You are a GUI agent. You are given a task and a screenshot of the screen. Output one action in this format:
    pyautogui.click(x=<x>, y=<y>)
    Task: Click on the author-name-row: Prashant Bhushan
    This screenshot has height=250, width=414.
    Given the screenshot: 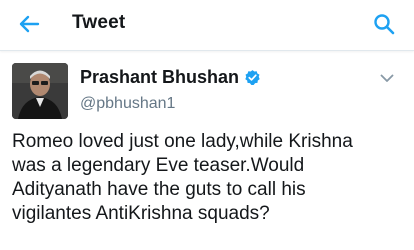 What is the action you would take?
    pyautogui.click(x=170, y=77)
    